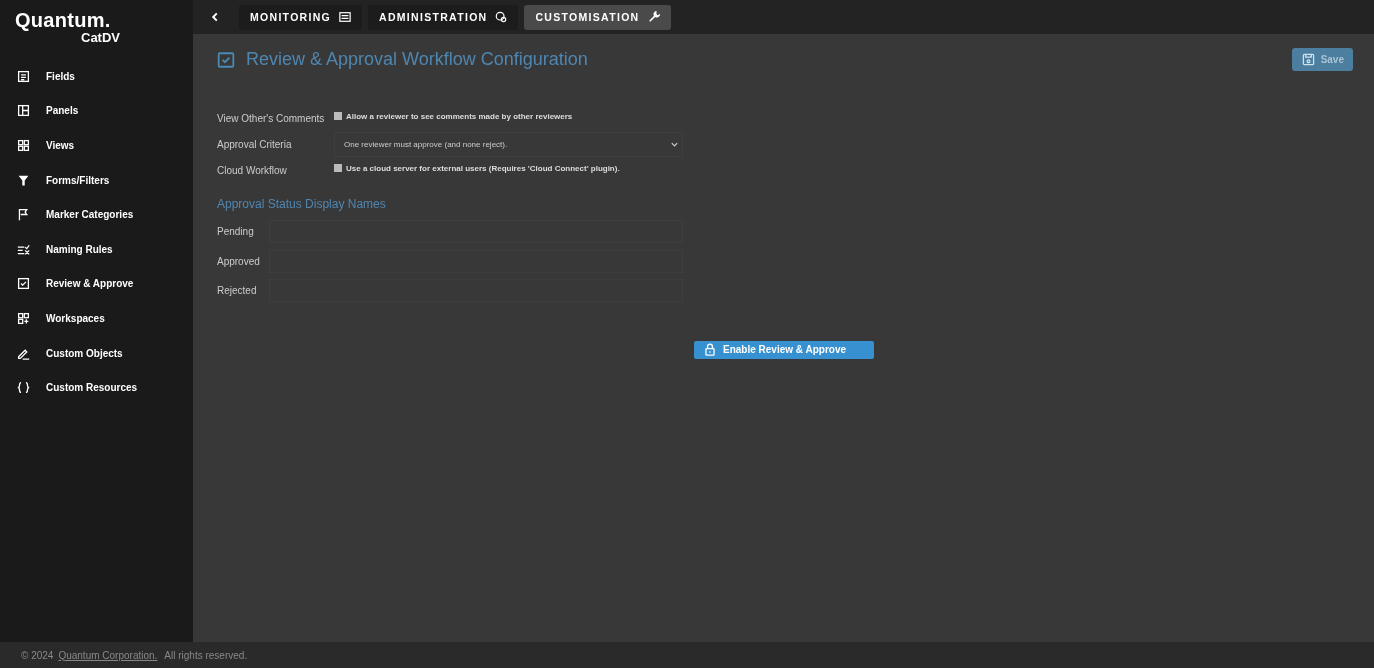 This screenshot has height=668, width=1374. Describe the element at coordinates (23, 76) in the screenshot. I see `list-icon` at that location.